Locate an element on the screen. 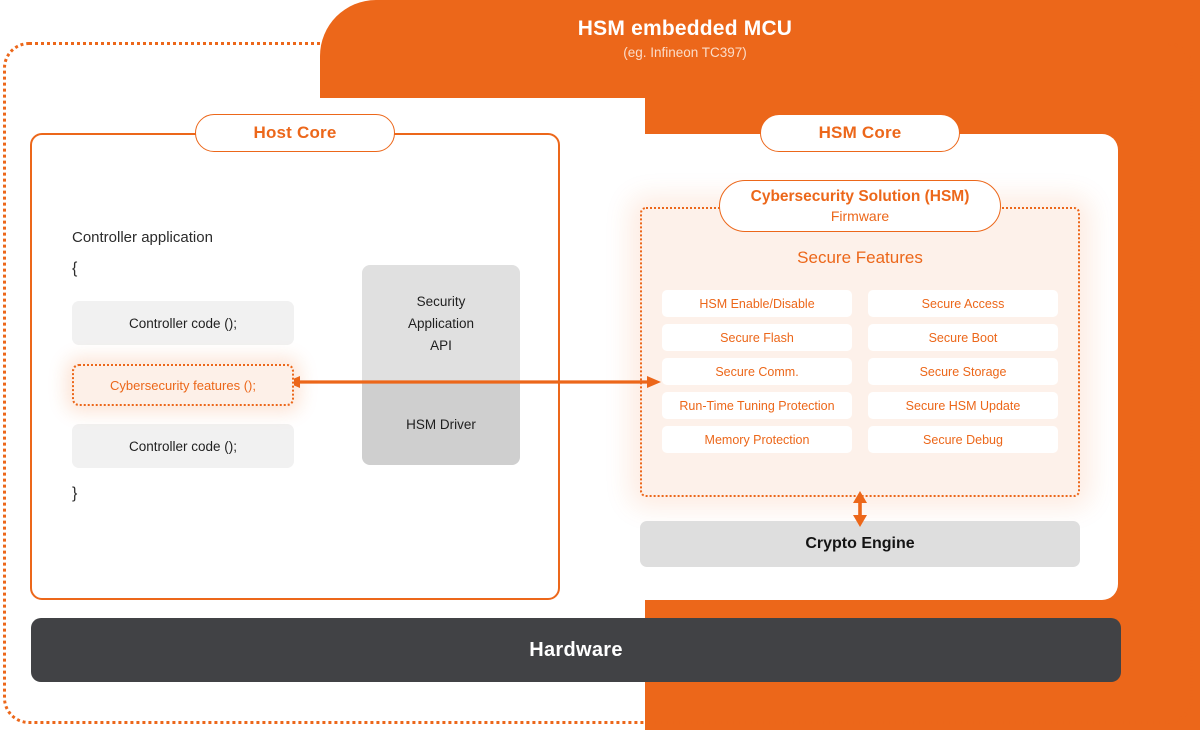  hsm-core-pill: HSM Core is located at coordinates (860, 133).